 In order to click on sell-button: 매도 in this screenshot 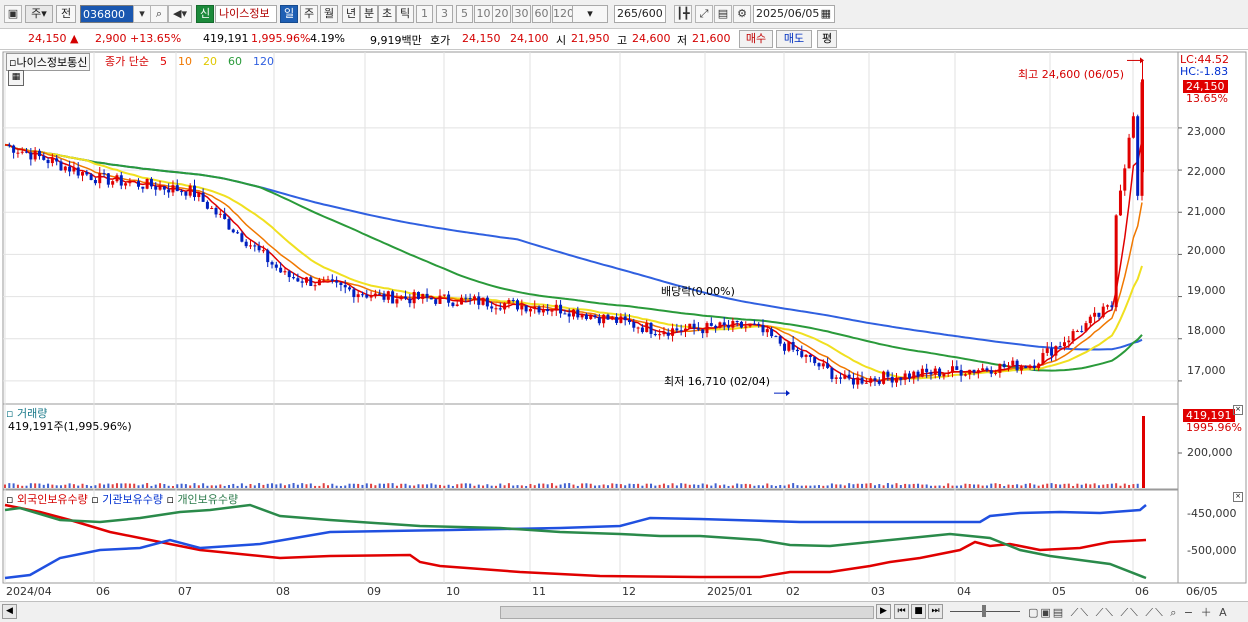, I will do `click(794, 39)`.